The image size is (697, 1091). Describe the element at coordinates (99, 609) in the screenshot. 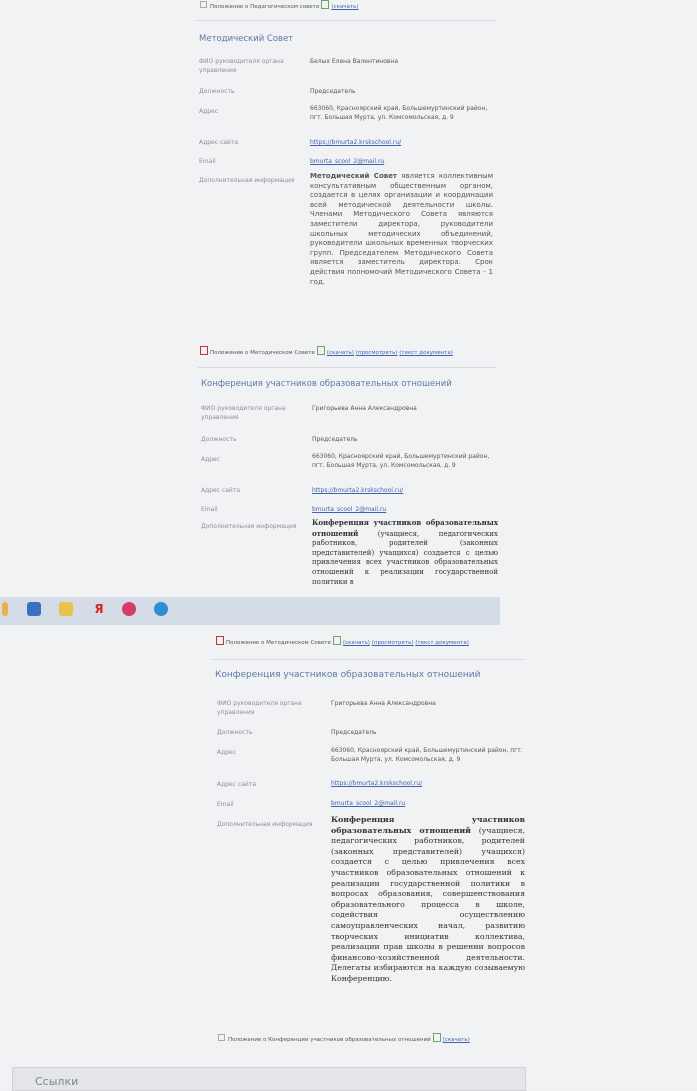

I see `yandex-icon: Я` at that location.